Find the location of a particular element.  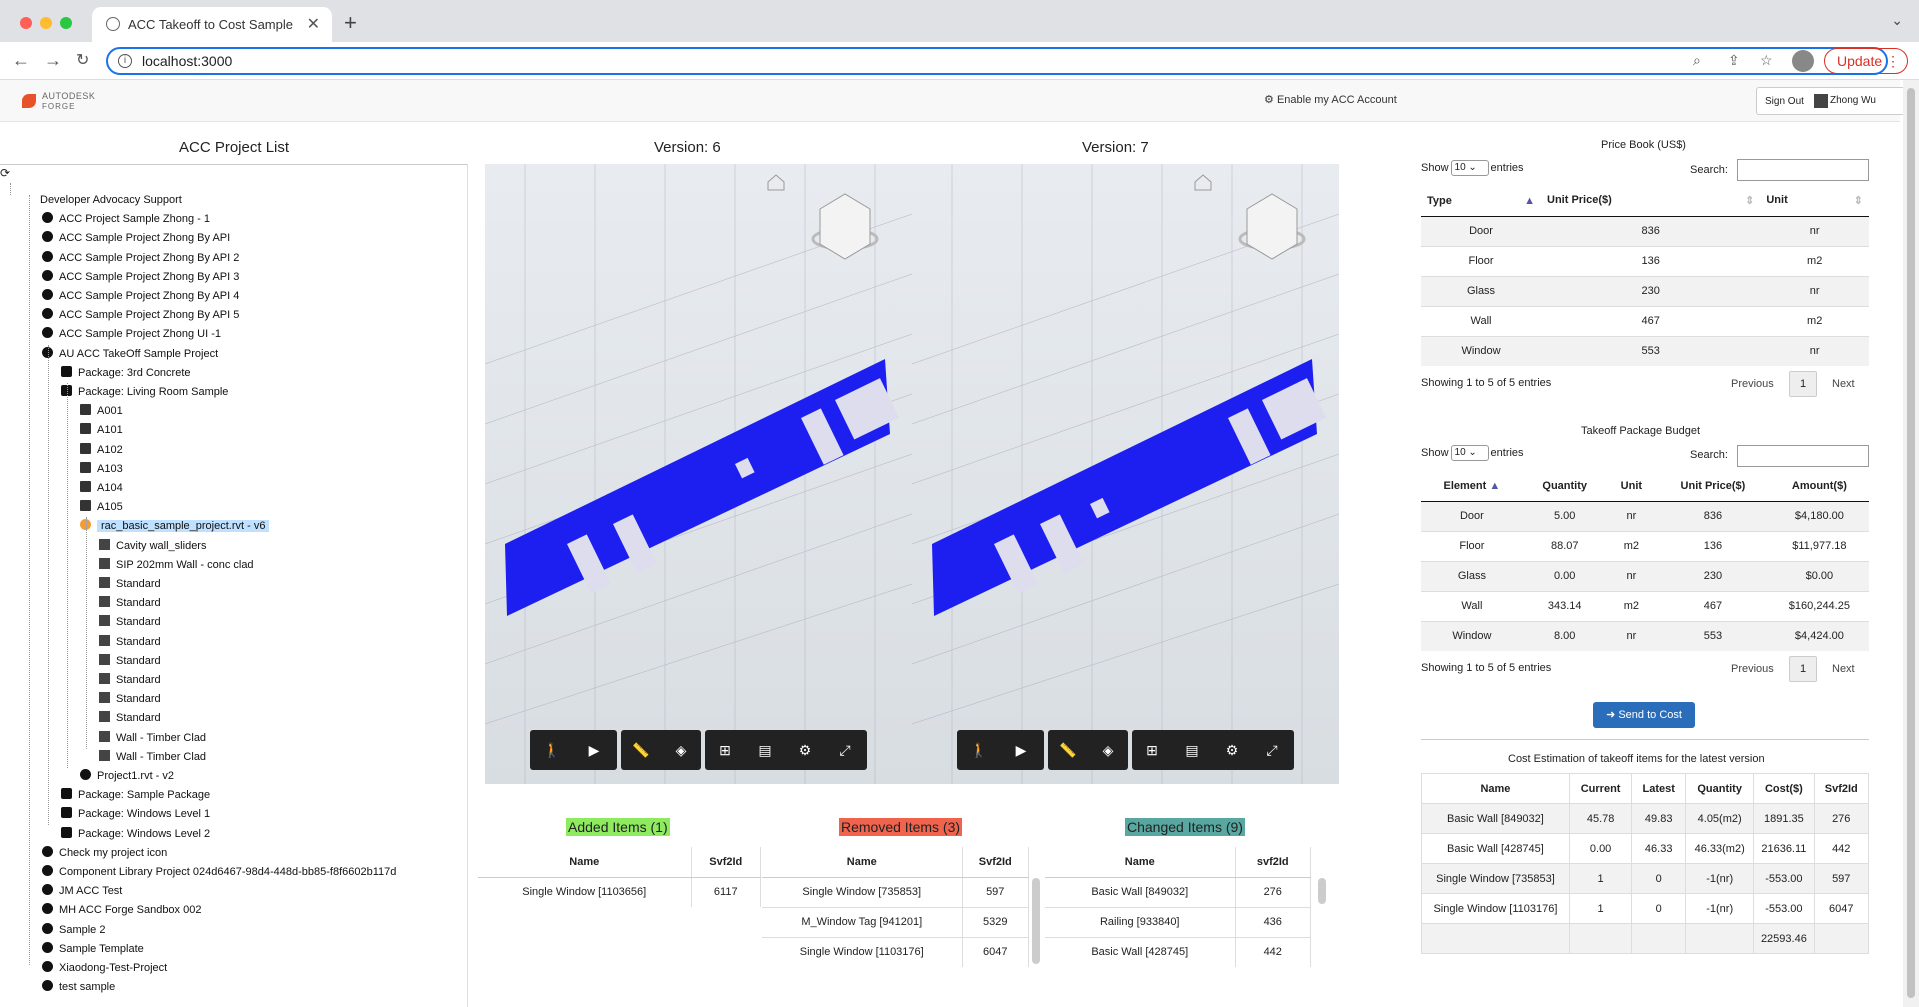

profile-avatar is located at coordinates (1803, 61).